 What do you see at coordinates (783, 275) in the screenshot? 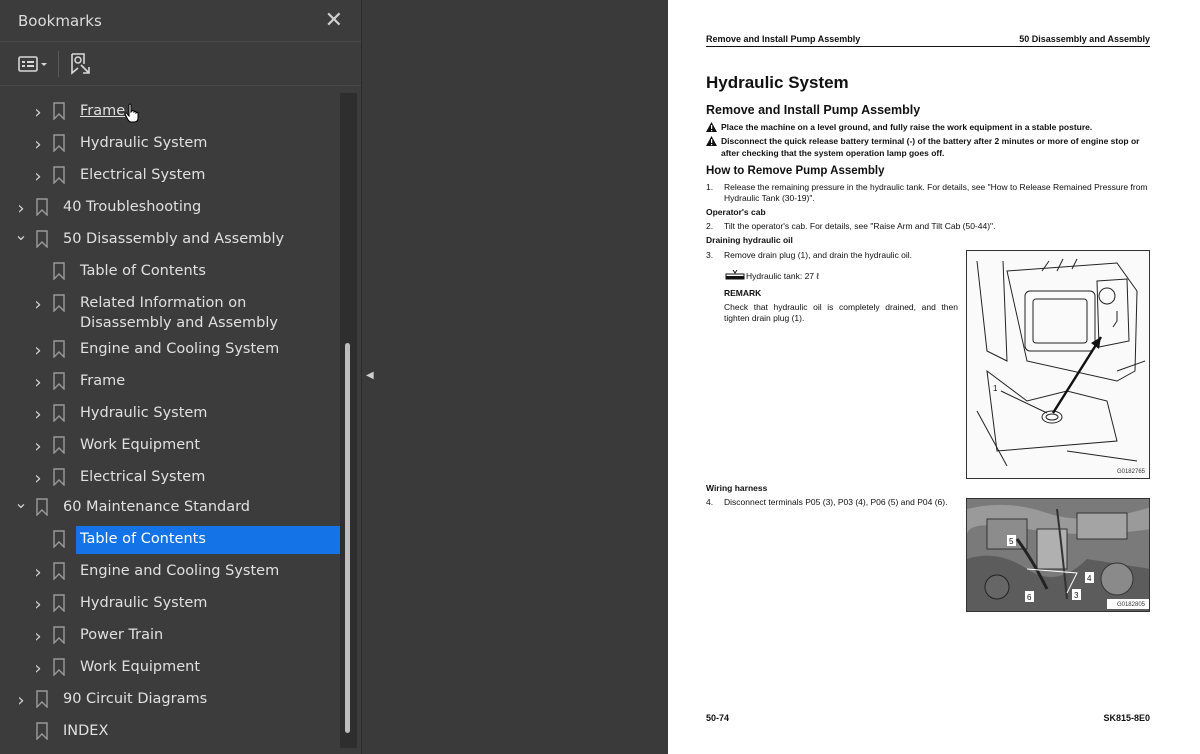
I see `tank-capacity-text: Hydraulic tank: 27 ℓ` at bounding box center [783, 275].